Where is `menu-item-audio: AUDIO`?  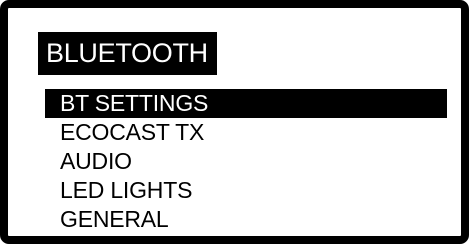 menu-item-audio: AUDIO is located at coordinates (246, 161).